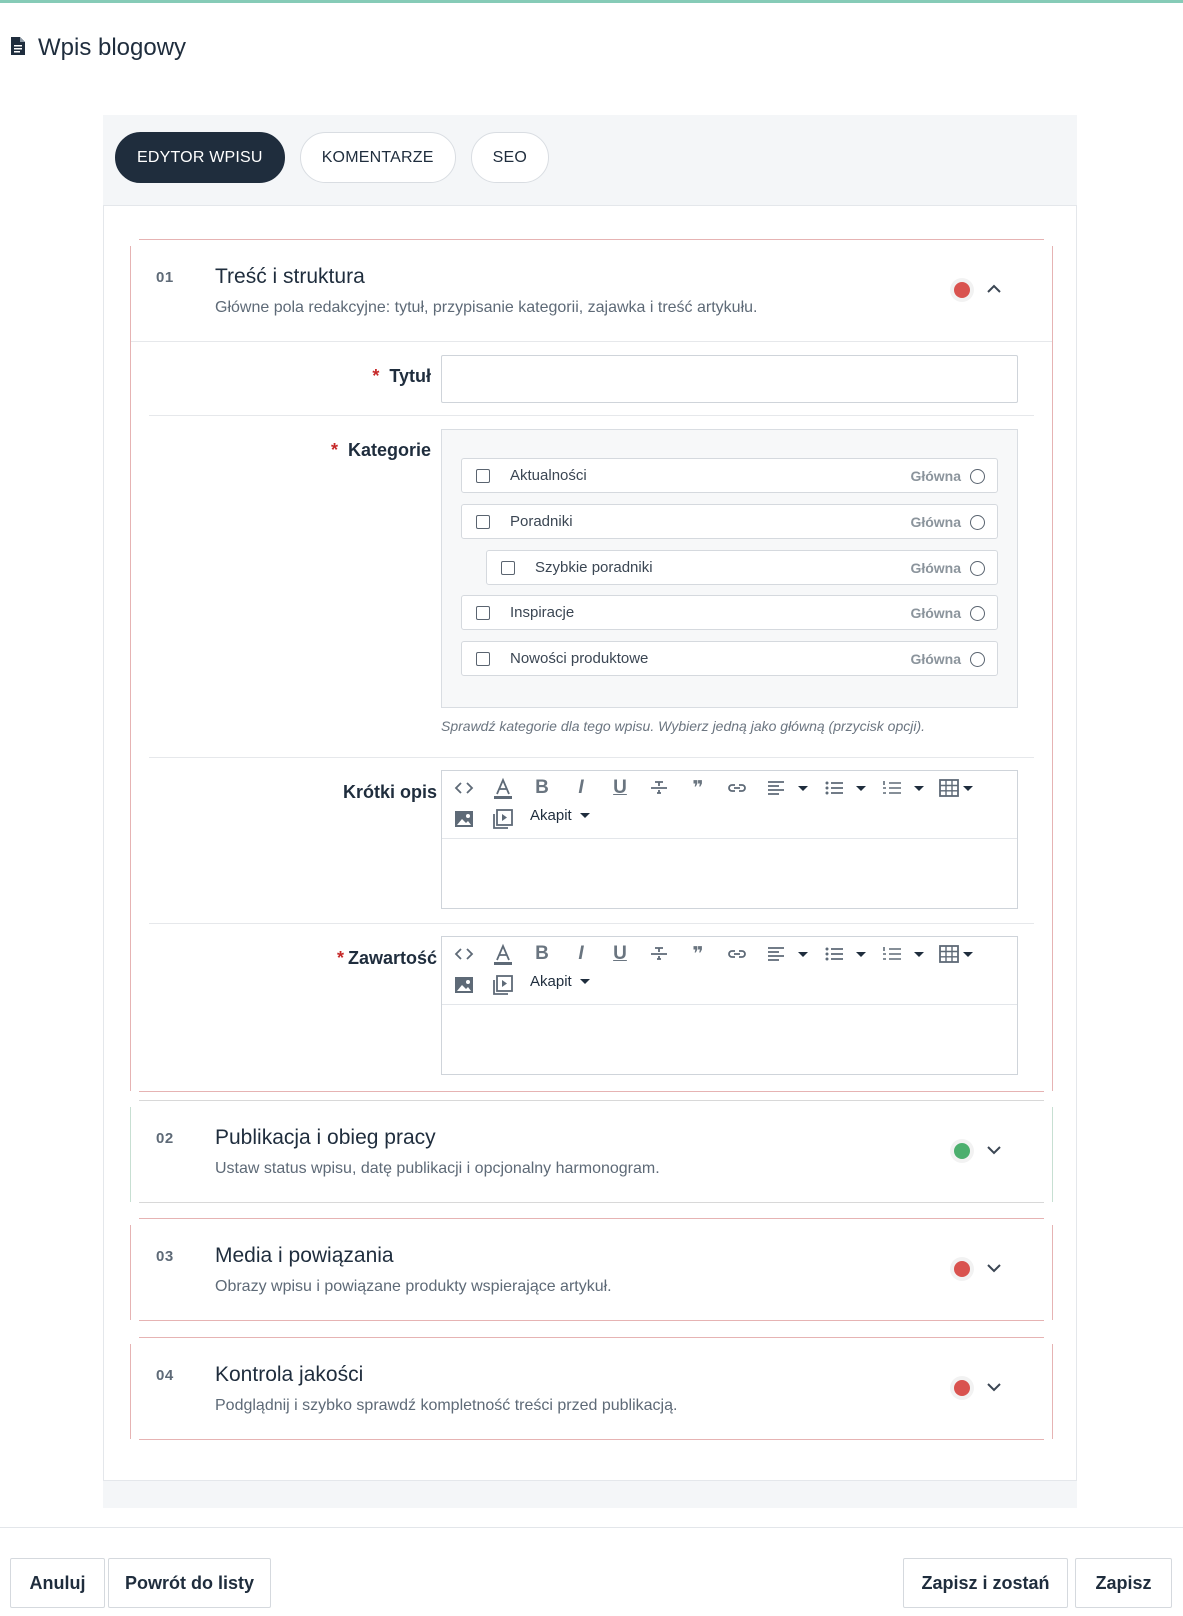  Describe the element at coordinates (389, 792) in the screenshot. I see `short-description-label: Krótki opis` at that location.